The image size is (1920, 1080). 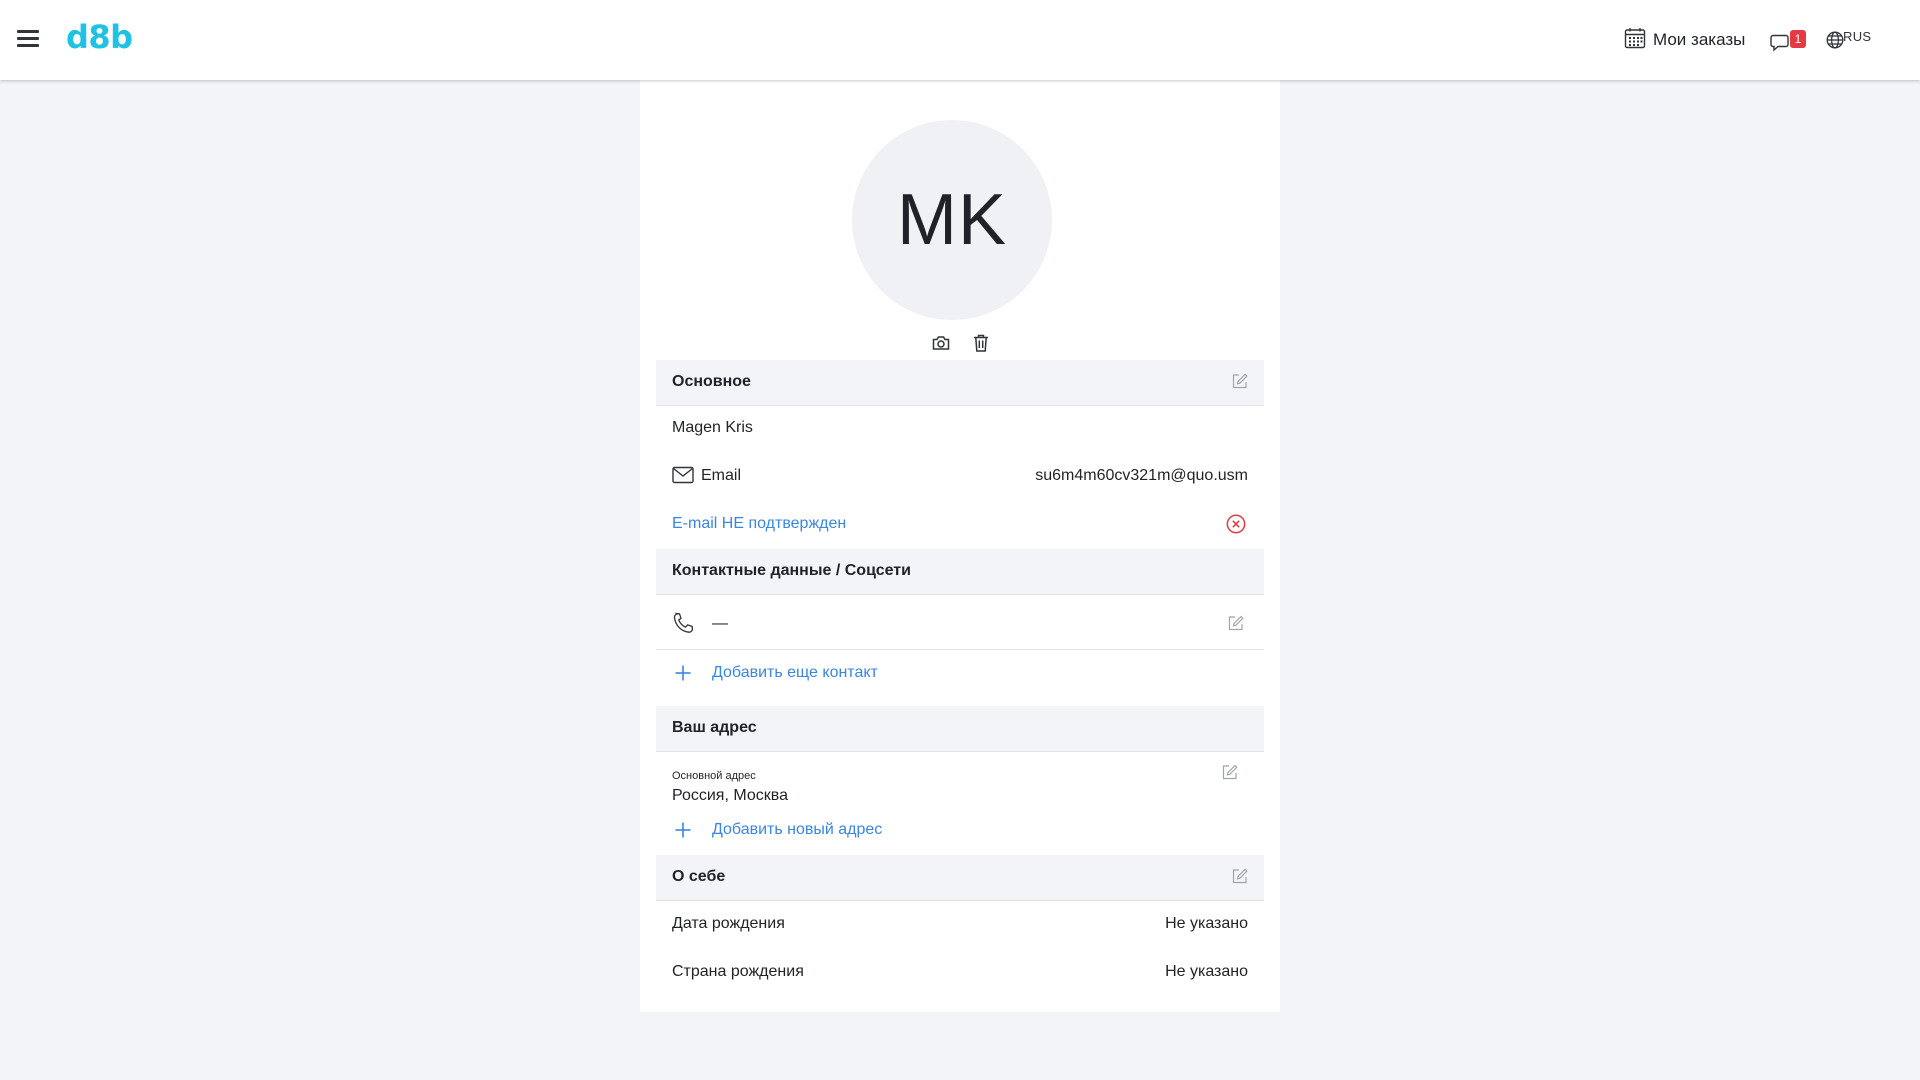 What do you see at coordinates (960, 572) in the screenshot?
I see `section-contacts: Контактные данные / Соцсети` at bounding box center [960, 572].